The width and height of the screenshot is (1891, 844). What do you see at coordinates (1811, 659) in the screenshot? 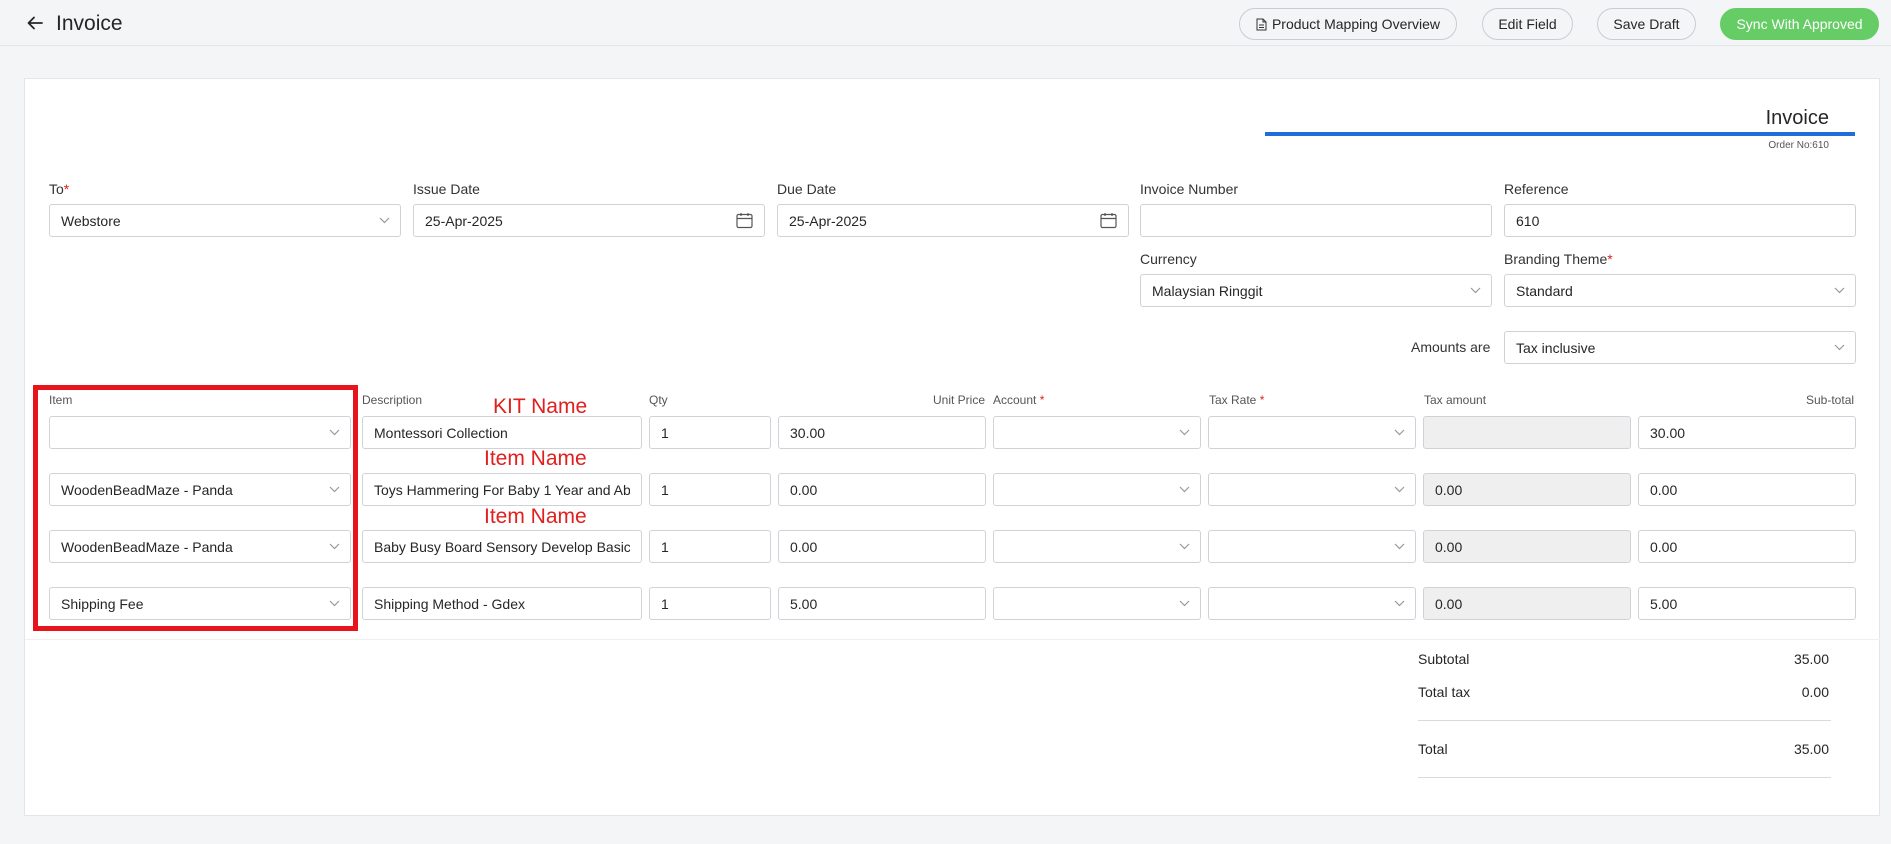
I see `subtotal-value: 35.00` at bounding box center [1811, 659].